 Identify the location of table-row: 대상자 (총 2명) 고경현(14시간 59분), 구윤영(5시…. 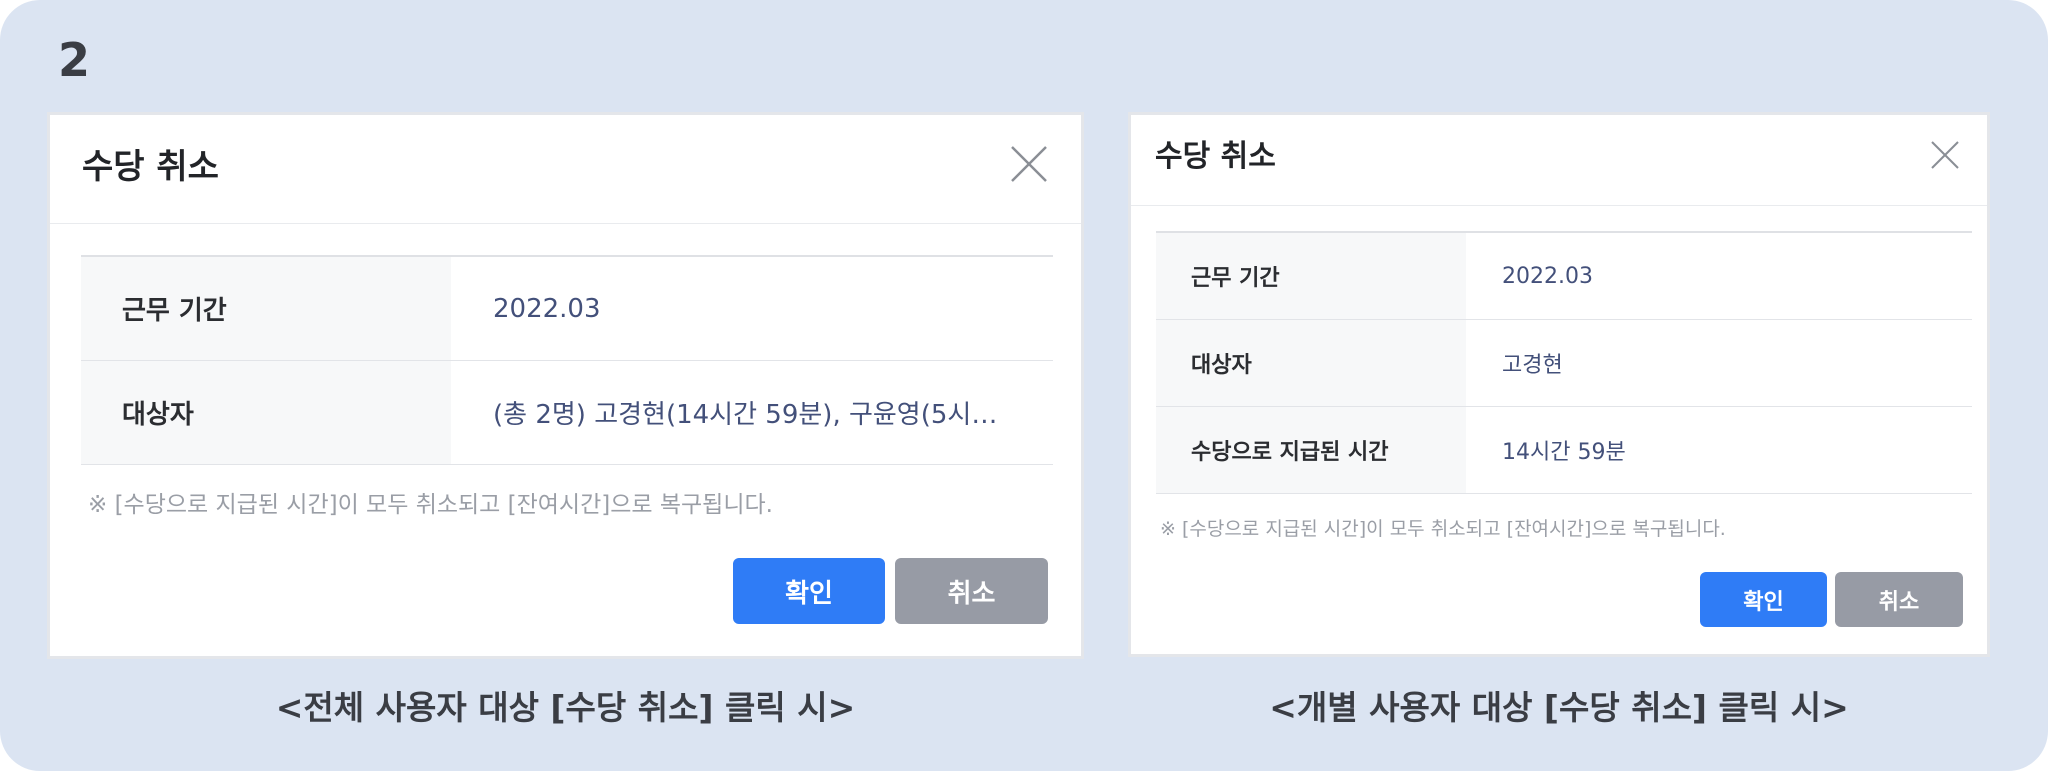
(567, 413).